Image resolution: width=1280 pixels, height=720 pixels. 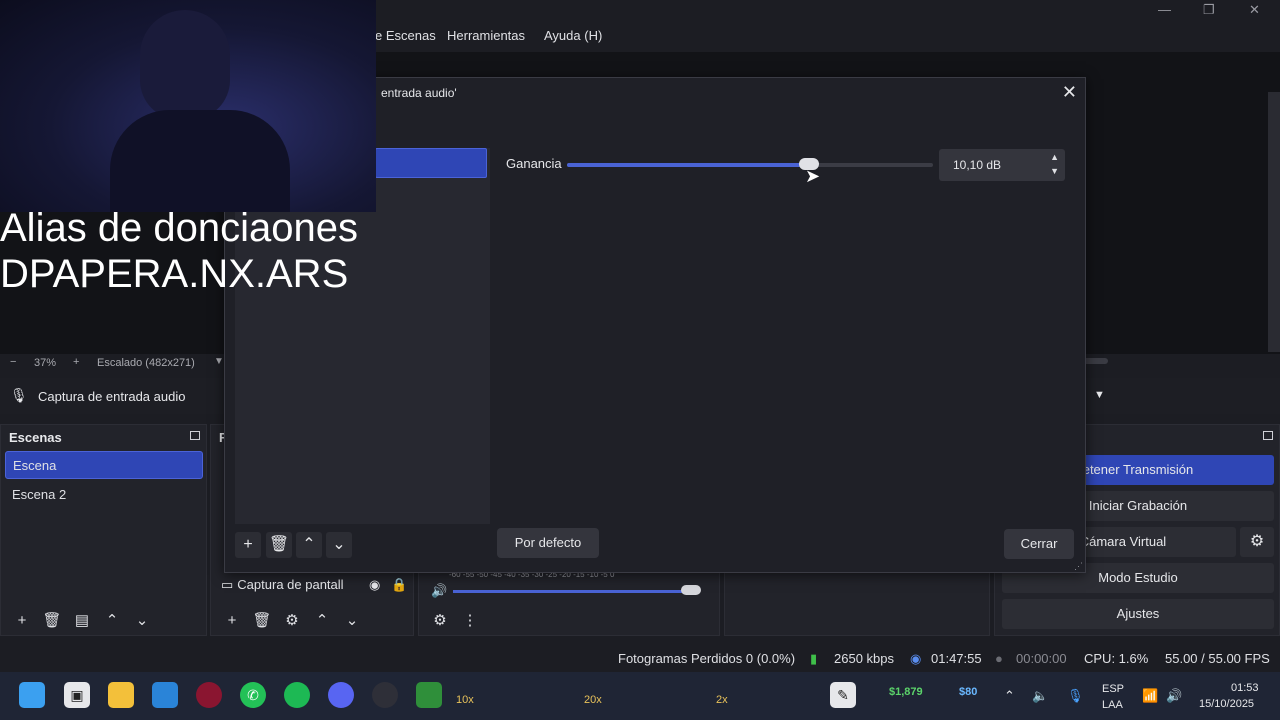 I want to click on volume-slider, so click(x=576, y=591).